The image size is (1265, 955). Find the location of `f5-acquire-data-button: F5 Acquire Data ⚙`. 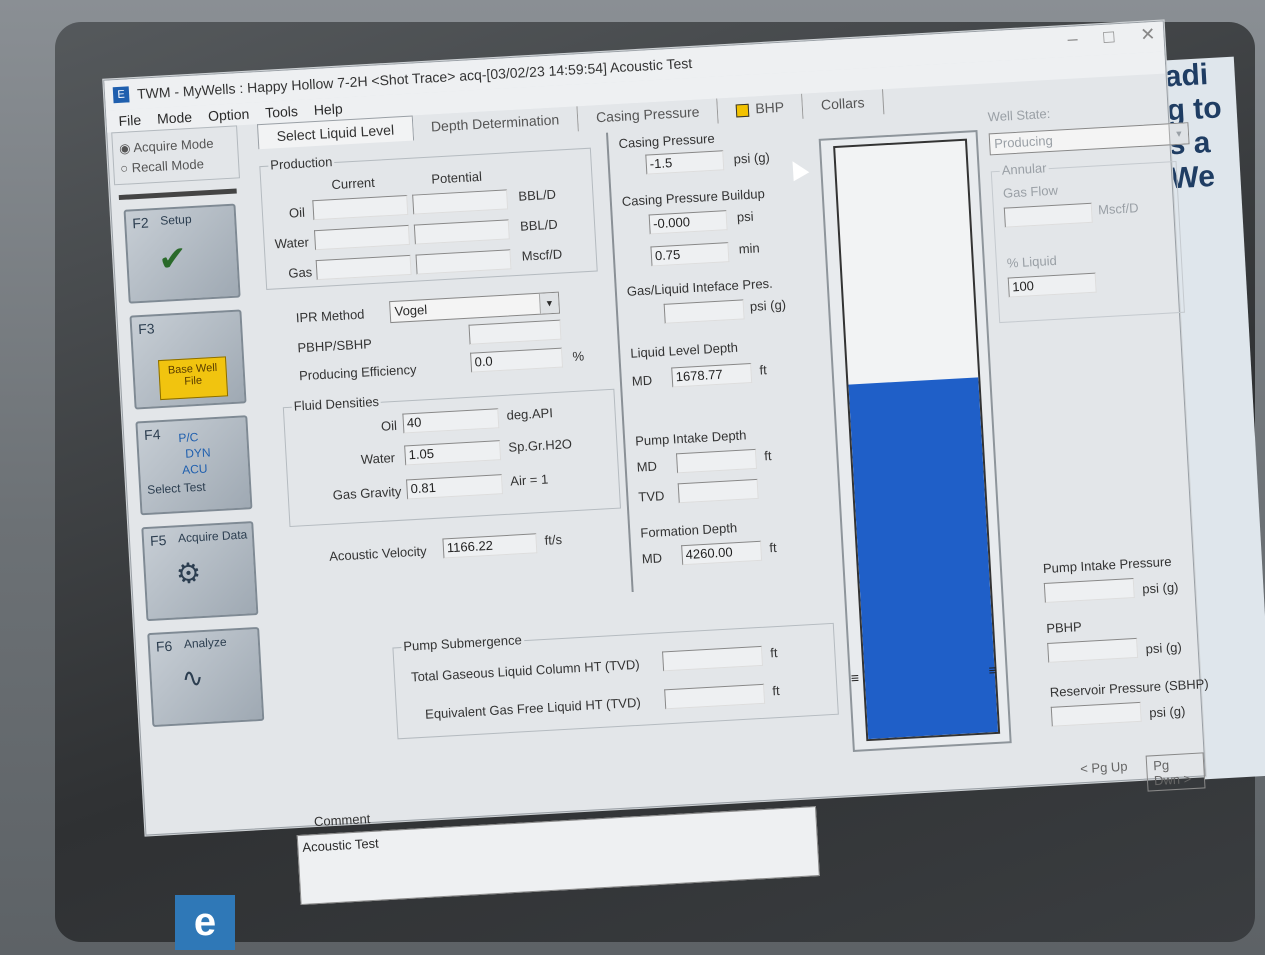

f5-acquire-data-button: F5 Acquire Data ⚙ is located at coordinates (200, 571).